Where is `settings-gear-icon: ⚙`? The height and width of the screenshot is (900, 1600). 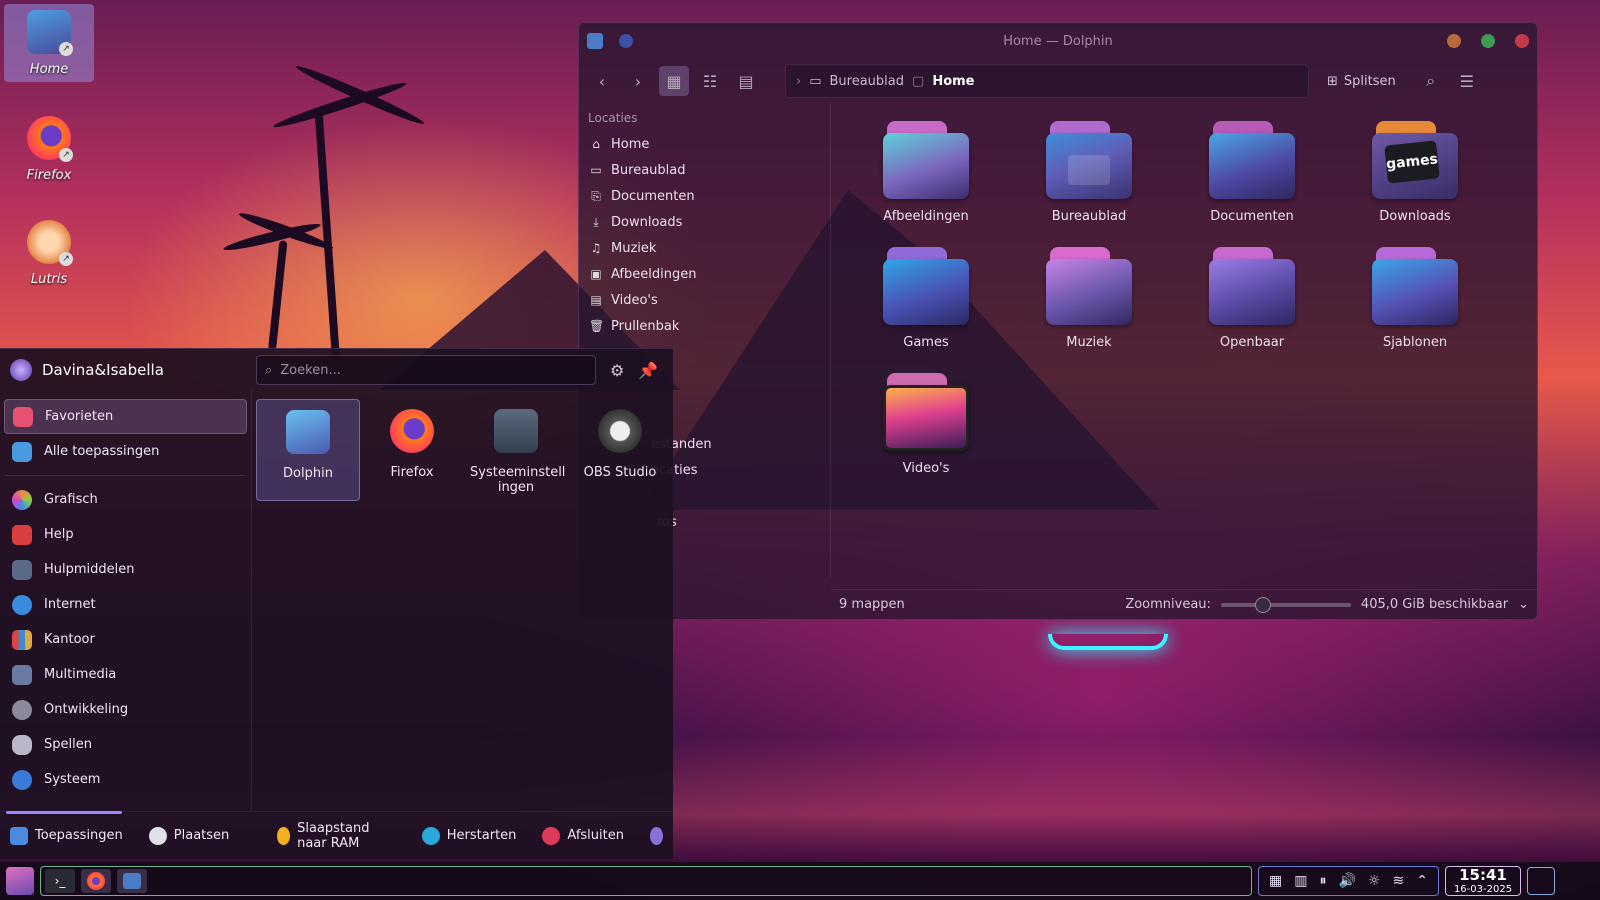 settings-gear-icon: ⚙ is located at coordinates (617, 370).